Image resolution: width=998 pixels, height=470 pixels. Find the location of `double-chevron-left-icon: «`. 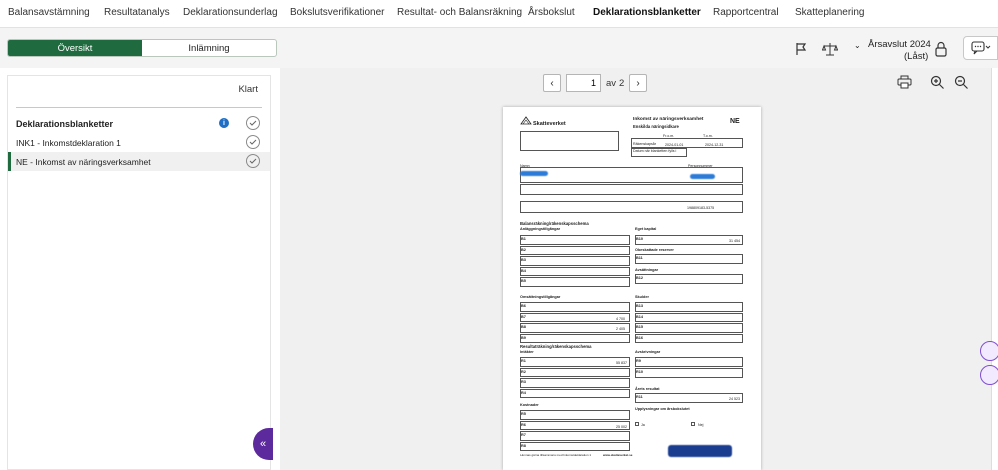

double-chevron-left-icon: « is located at coordinates (263, 444).